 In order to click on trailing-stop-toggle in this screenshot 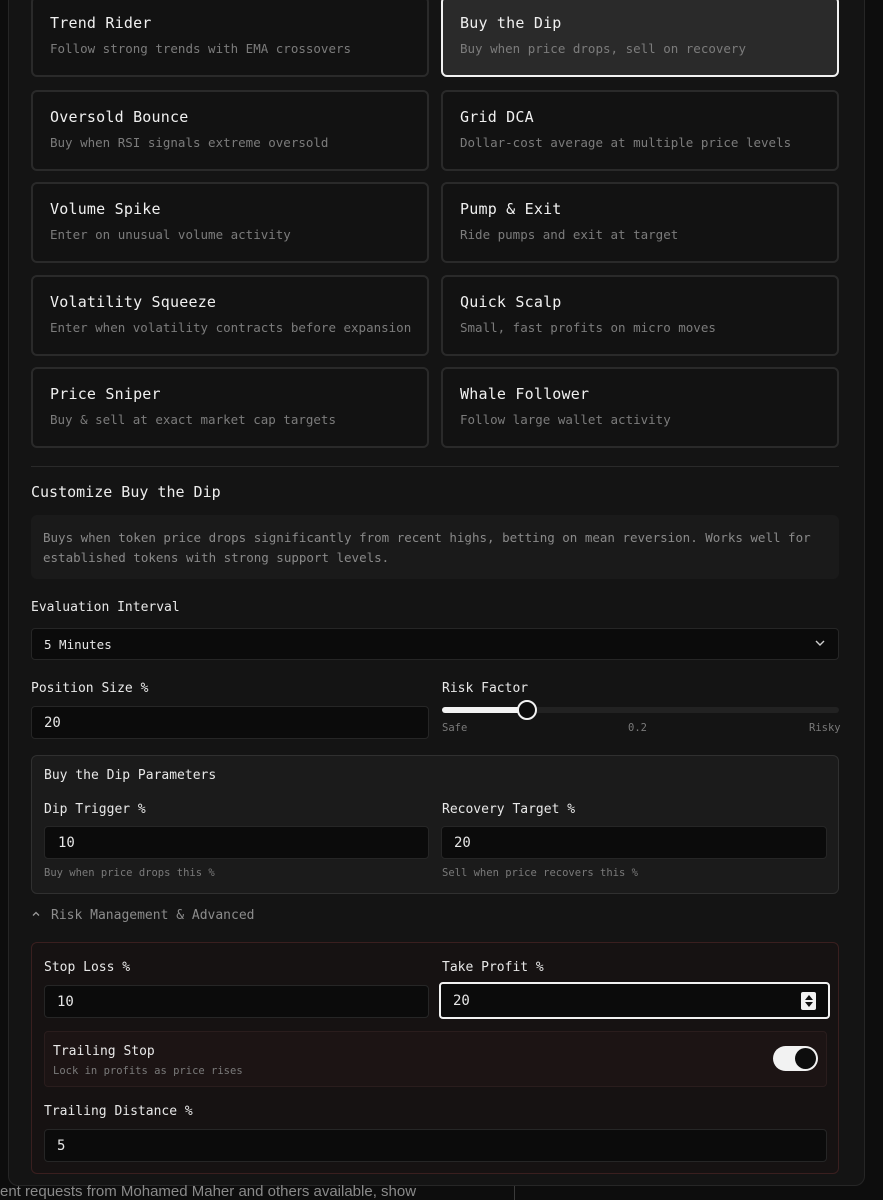, I will do `click(795, 1058)`.